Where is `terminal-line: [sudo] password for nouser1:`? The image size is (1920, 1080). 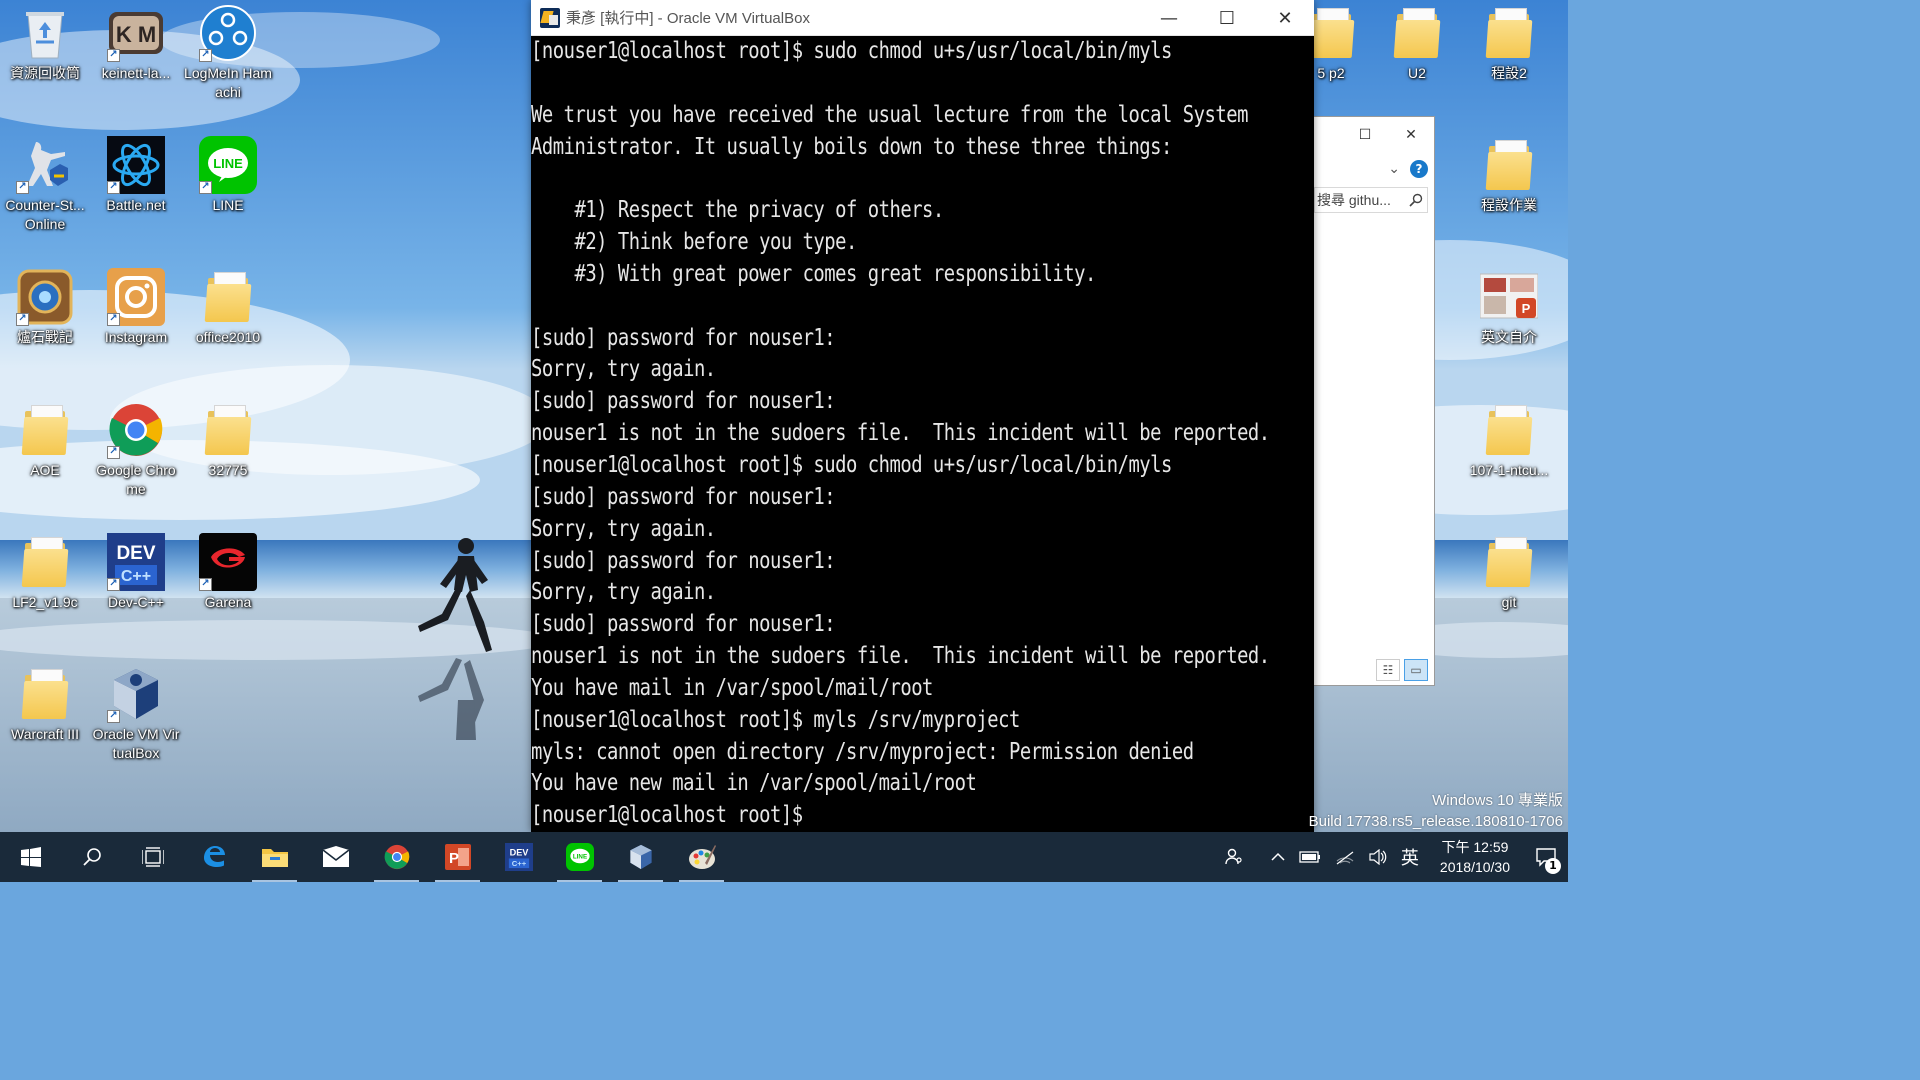 terminal-line: [sudo] password for nouser1: is located at coordinates (683, 560).